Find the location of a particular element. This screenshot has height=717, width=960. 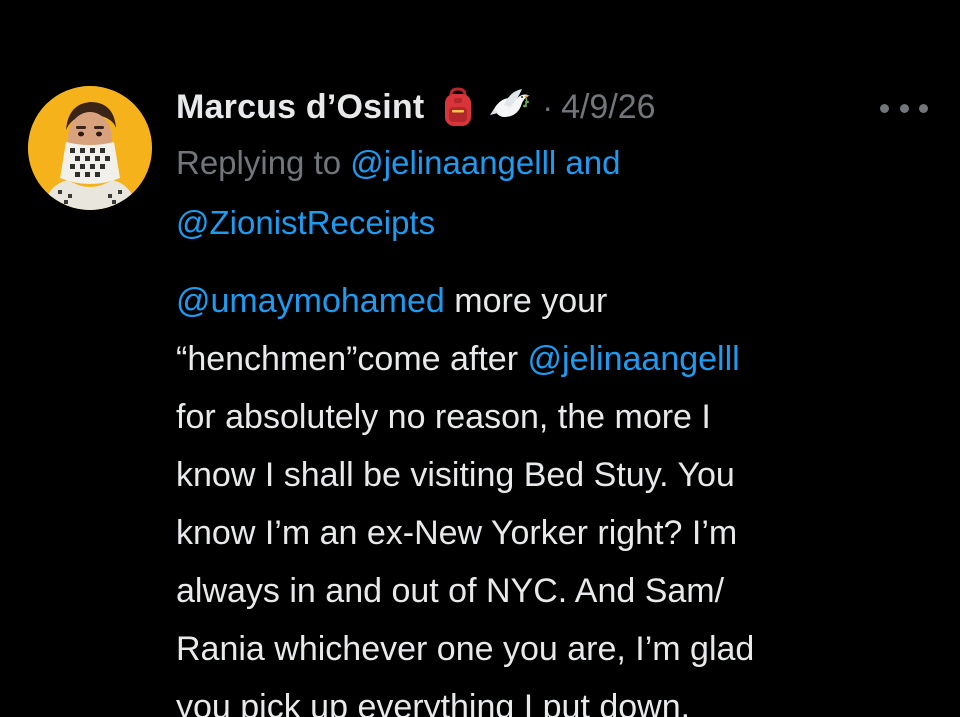

tweet-date: 4/9/26 is located at coordinates (608, 107).